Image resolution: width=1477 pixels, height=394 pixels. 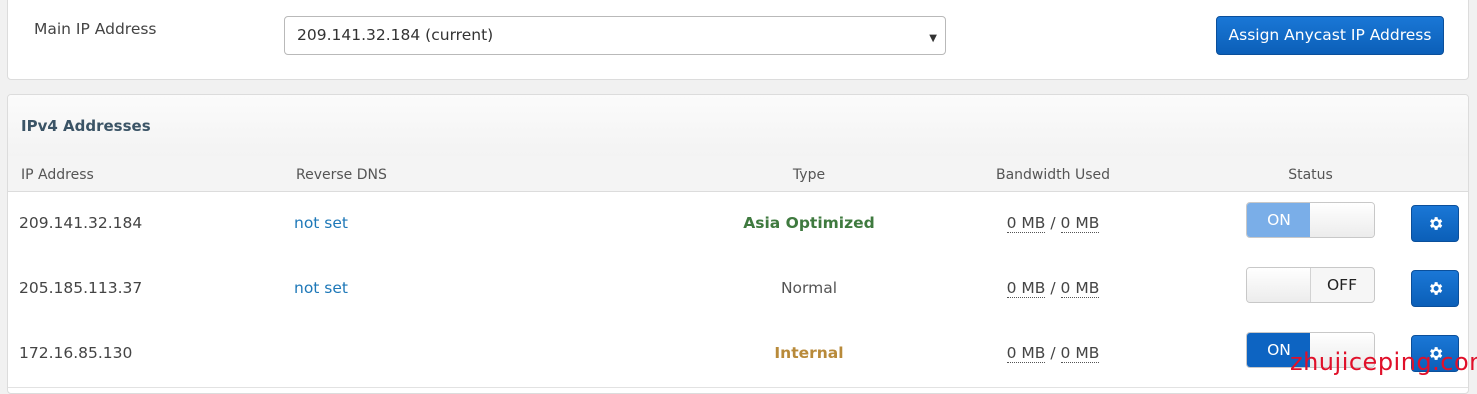 What do you see at coordinates (1310, 175) in the screenshot?
I see `col-status: Status` at bounding box center [1310, 175].